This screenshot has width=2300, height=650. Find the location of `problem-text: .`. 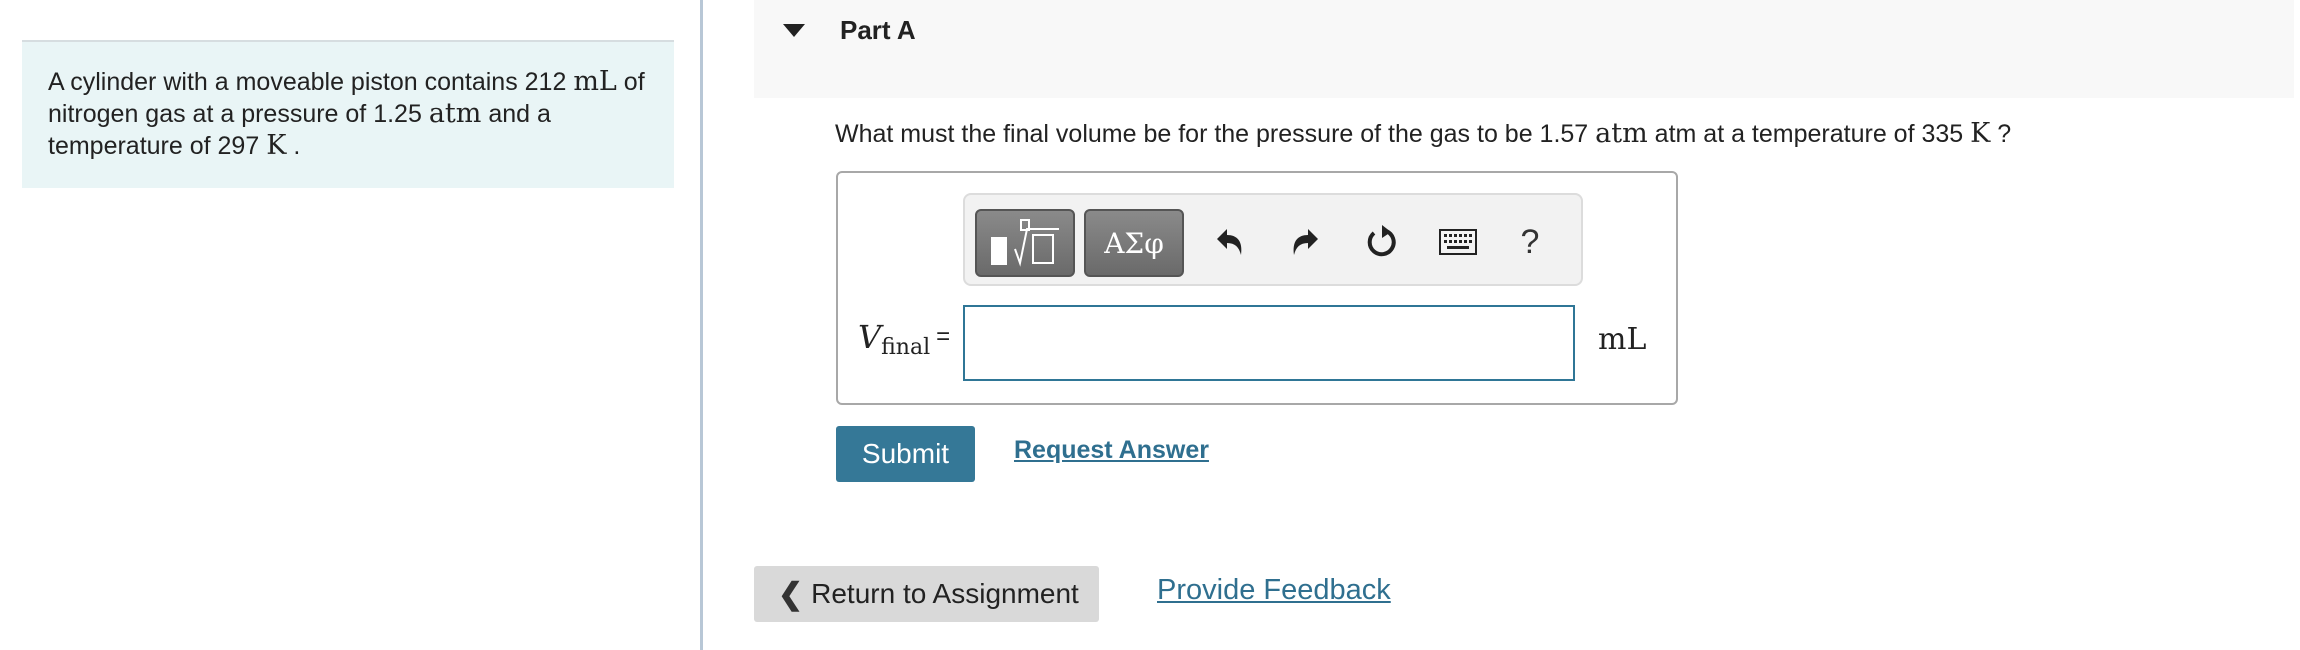

problem-text: . is located at coordinates (293, 146).